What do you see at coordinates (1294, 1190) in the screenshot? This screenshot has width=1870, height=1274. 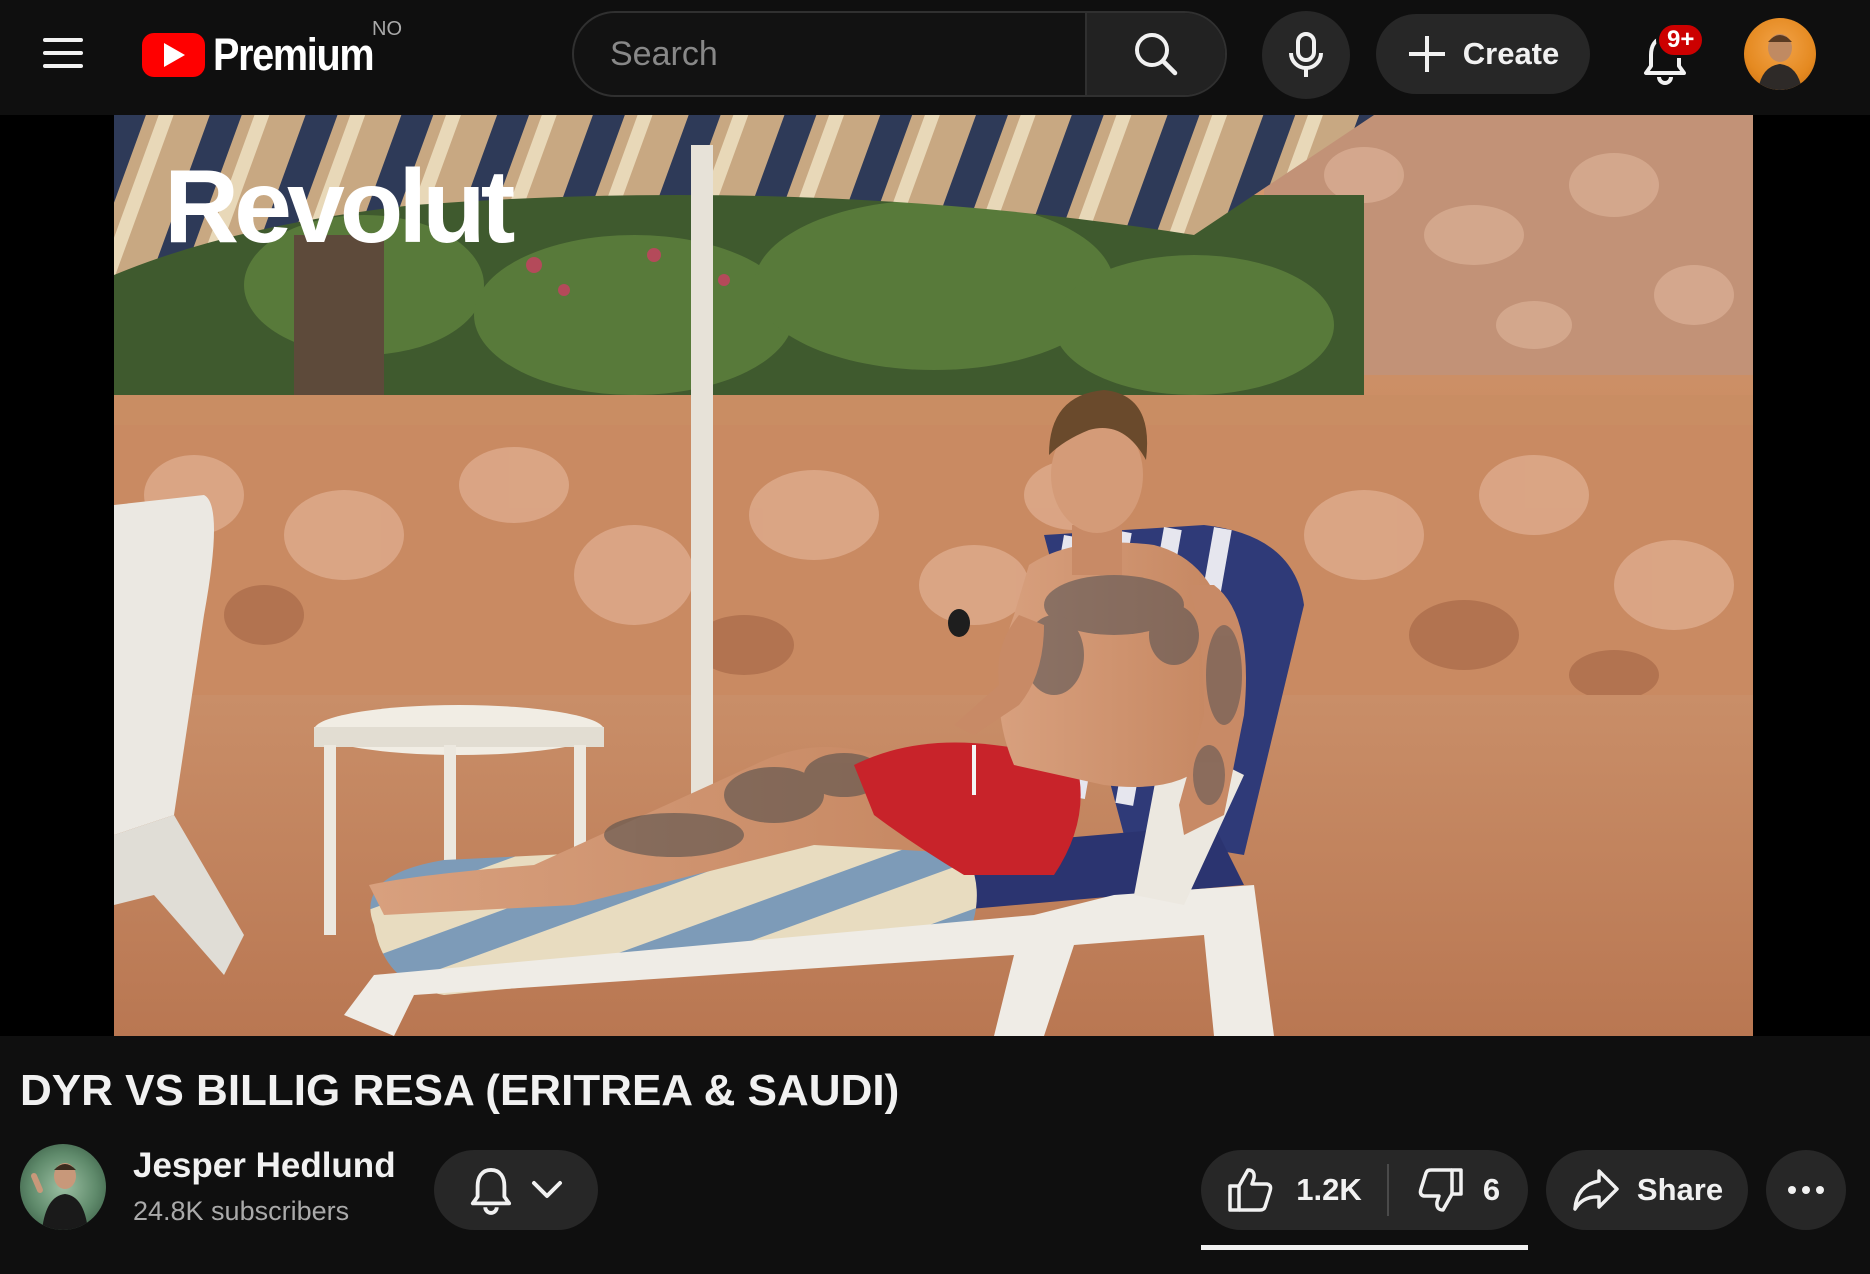 I see `like-button: 1.2K` at bounding box center [1294, 1190].